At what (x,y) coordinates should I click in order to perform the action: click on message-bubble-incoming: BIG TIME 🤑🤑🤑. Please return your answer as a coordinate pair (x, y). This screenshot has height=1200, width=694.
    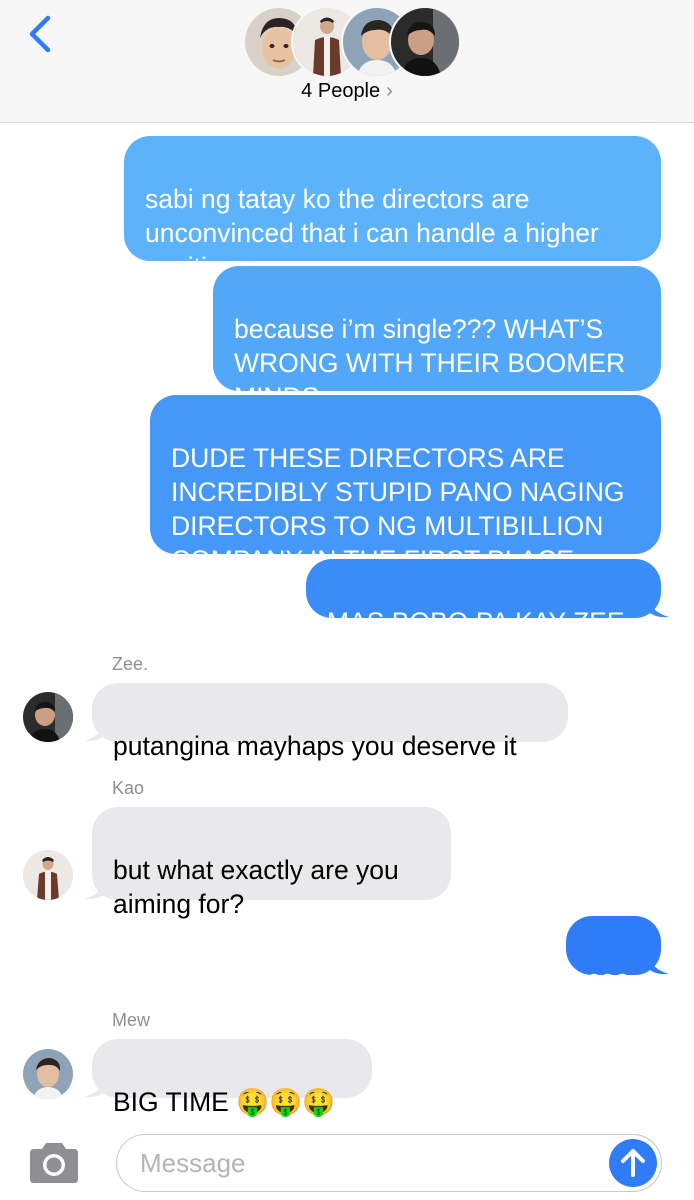
    Looking at the image, I should click on (232, 1078).